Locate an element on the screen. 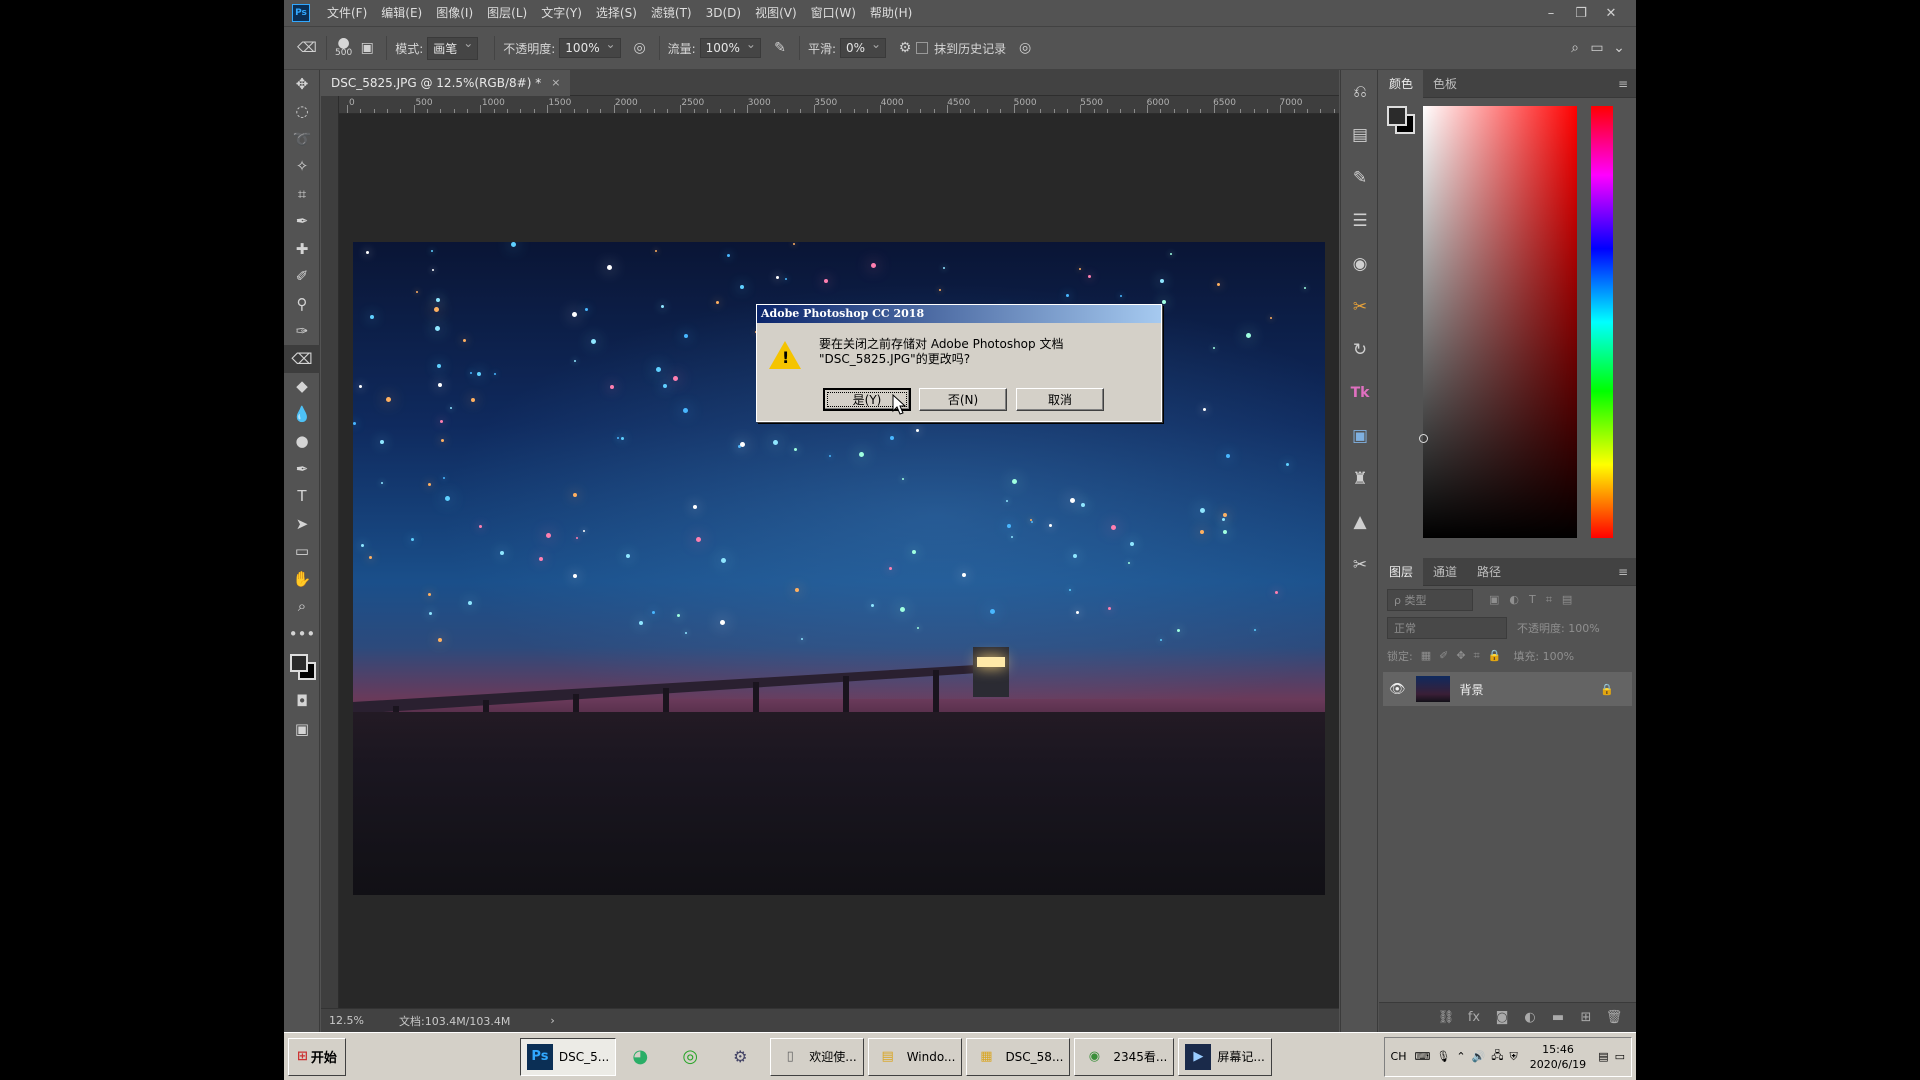  chevron-down-icon: ⌄ is located at coordinates (1619, 48).